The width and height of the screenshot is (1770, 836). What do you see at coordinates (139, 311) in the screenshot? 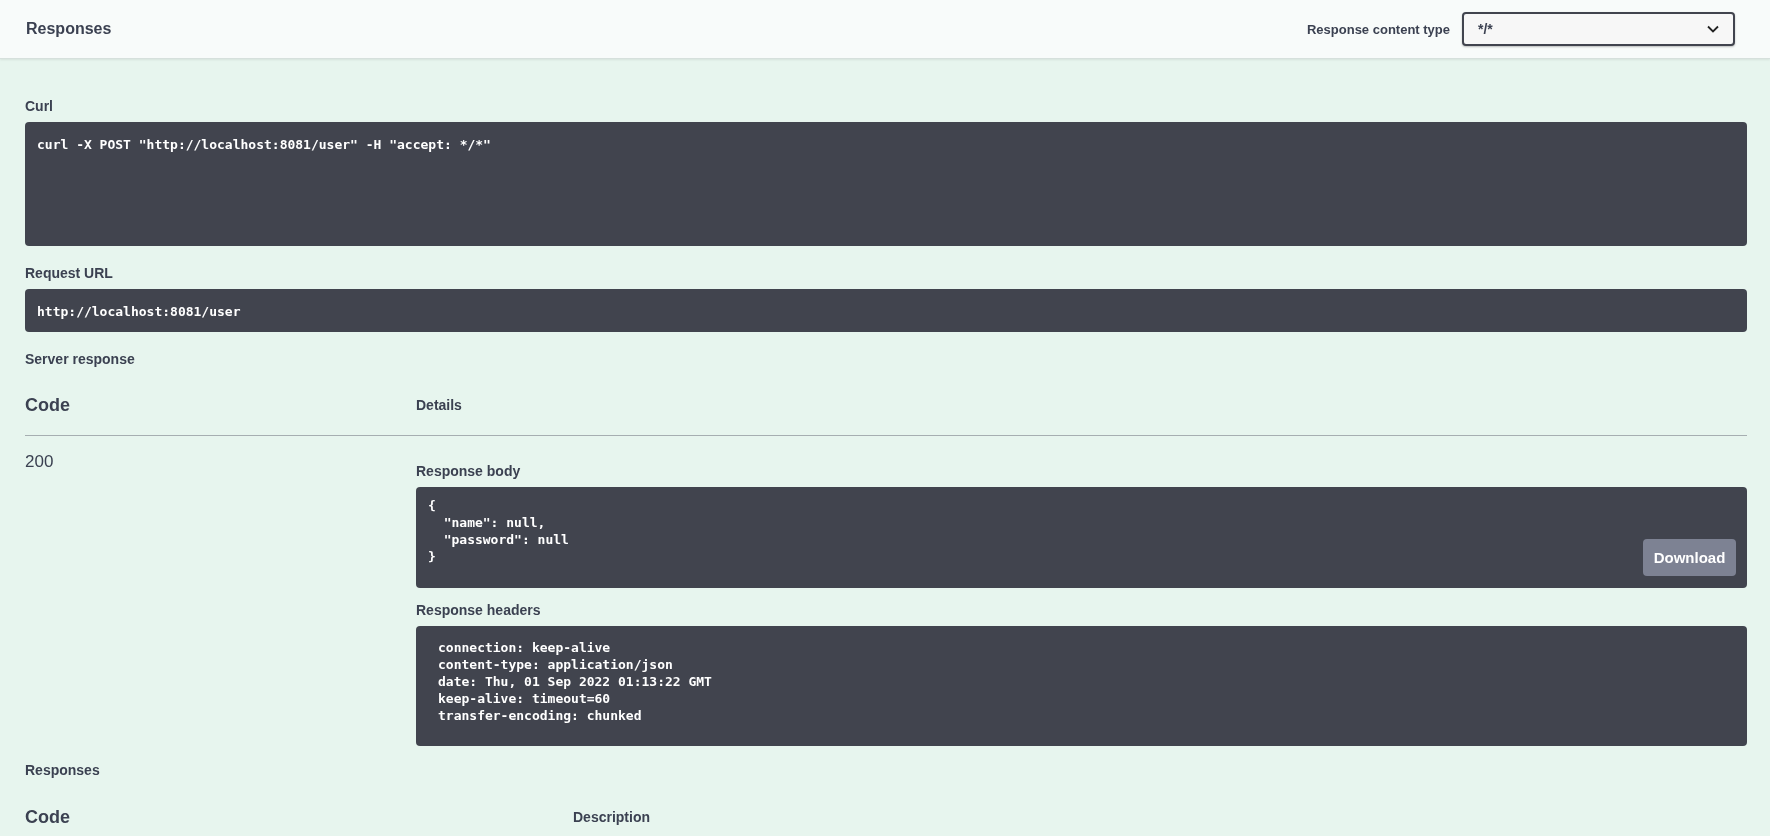
I see `request-url: http://localhost:8081/user` at bounding box center [139, 311].